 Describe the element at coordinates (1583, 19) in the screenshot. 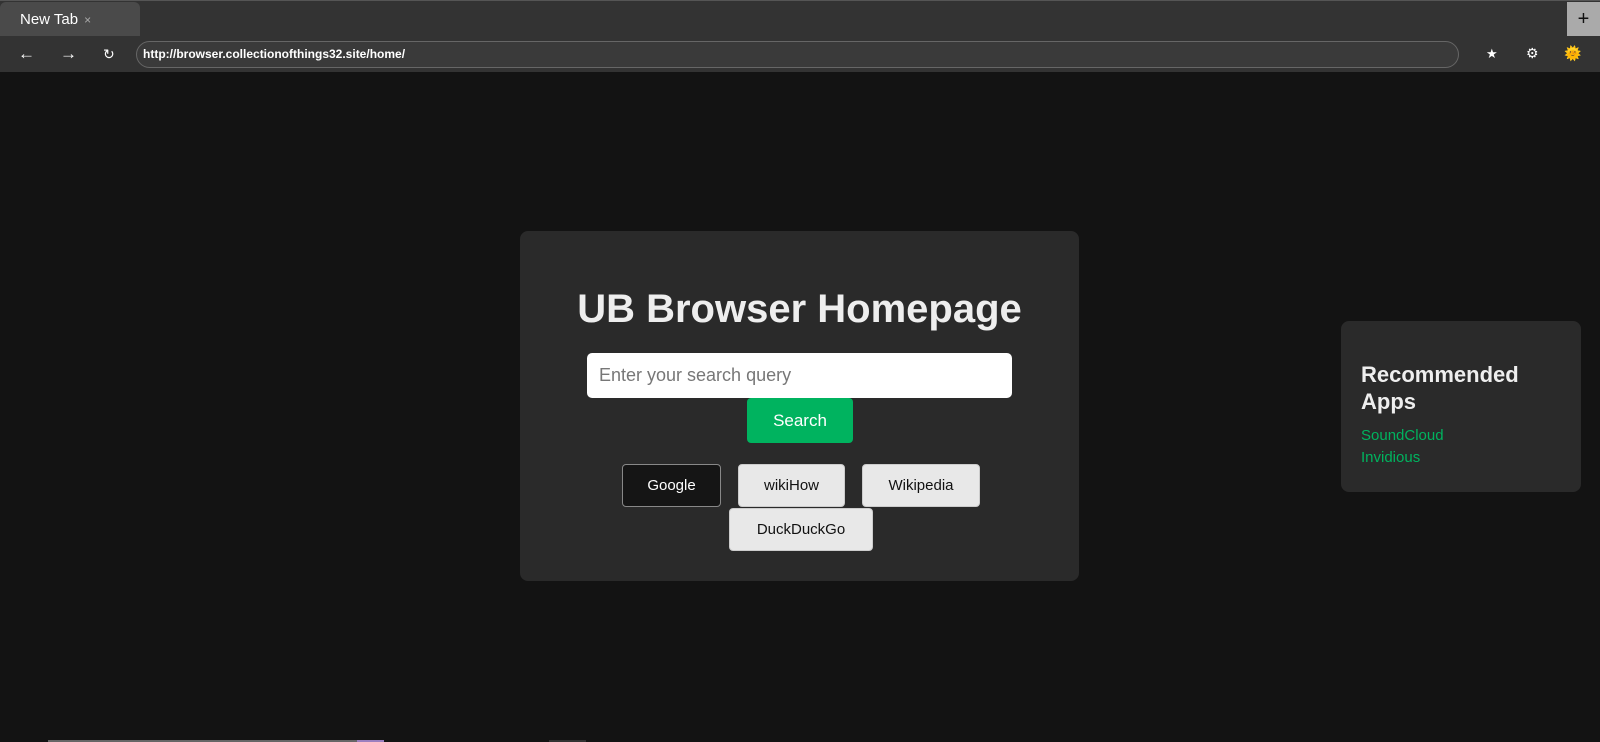

I see `new-tab-button: +` at that location.